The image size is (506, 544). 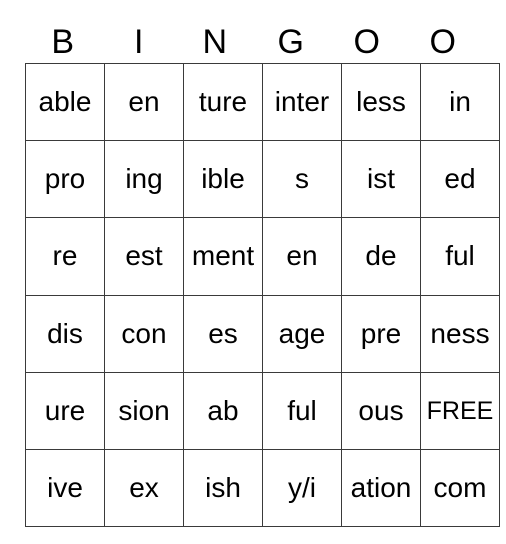 I want to click on header-letter-4: O, so click(x=367, y=42).